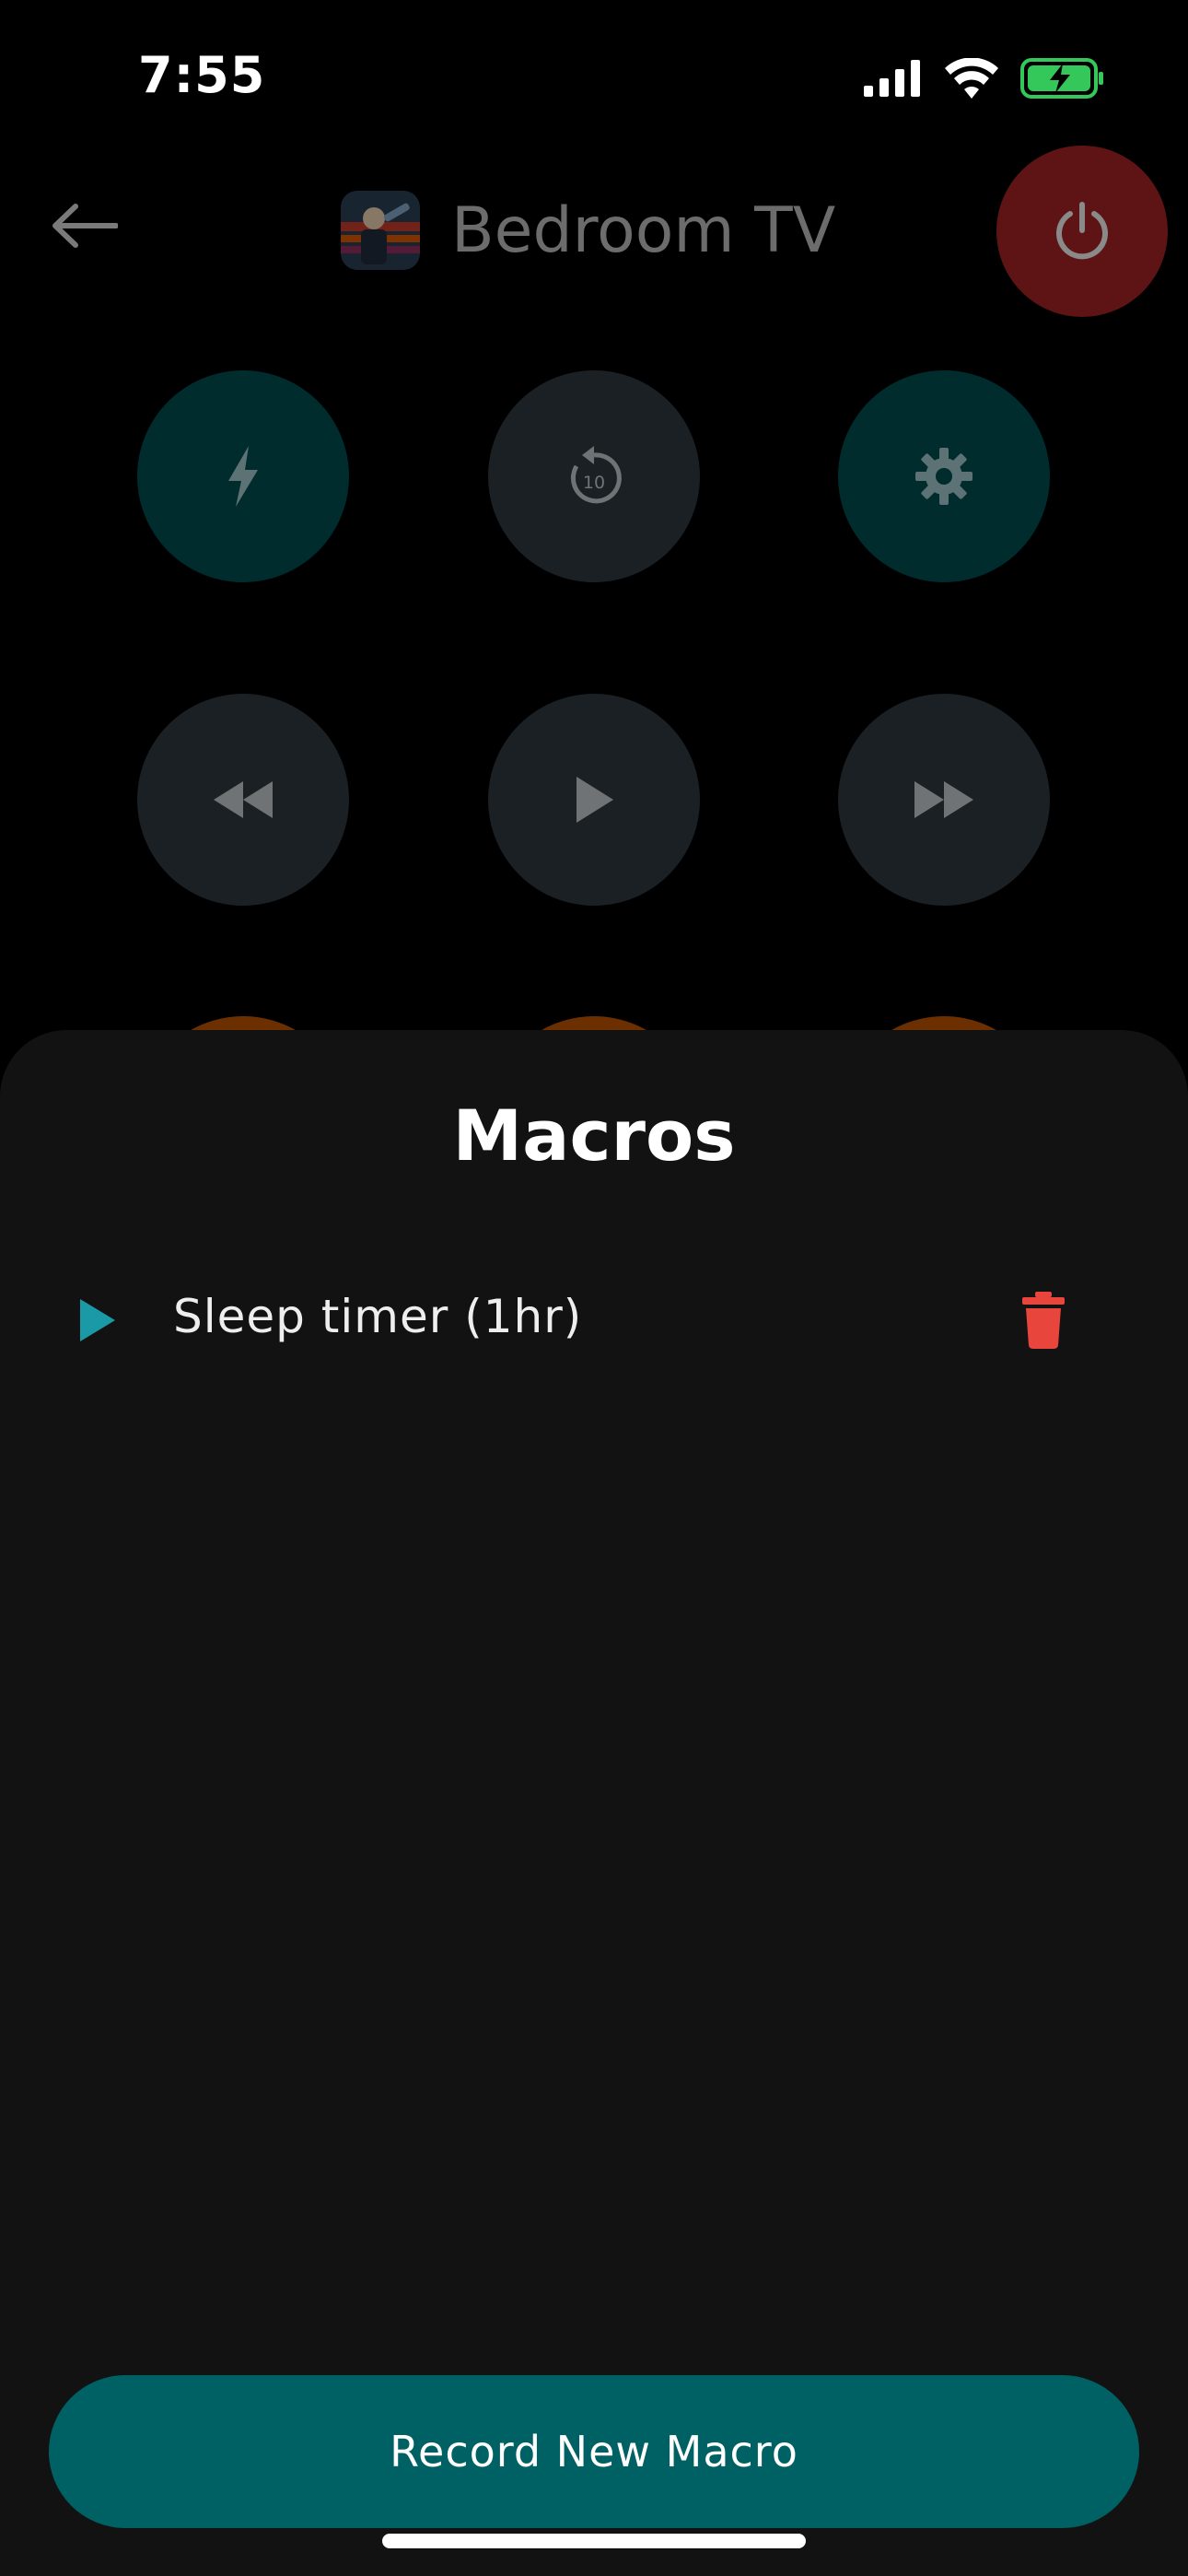 The height and width of the screenshot is (2576, 1188). I want to click on device-avatar, so click(380, 230).